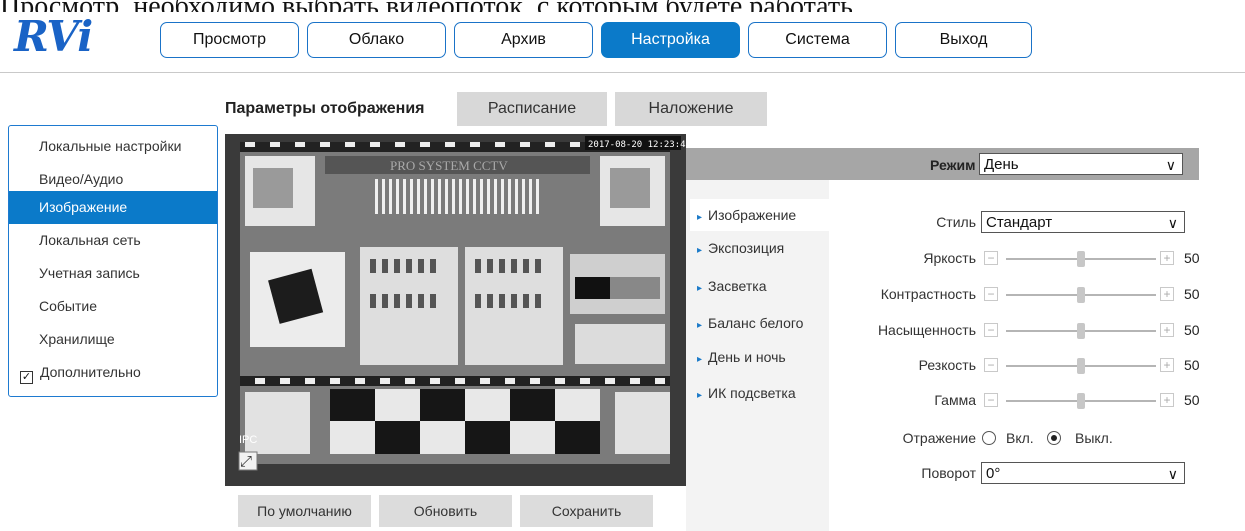 The image size is (1245, 531). I want to click on style-select: Стандарт ∨, so click(1083, 222).